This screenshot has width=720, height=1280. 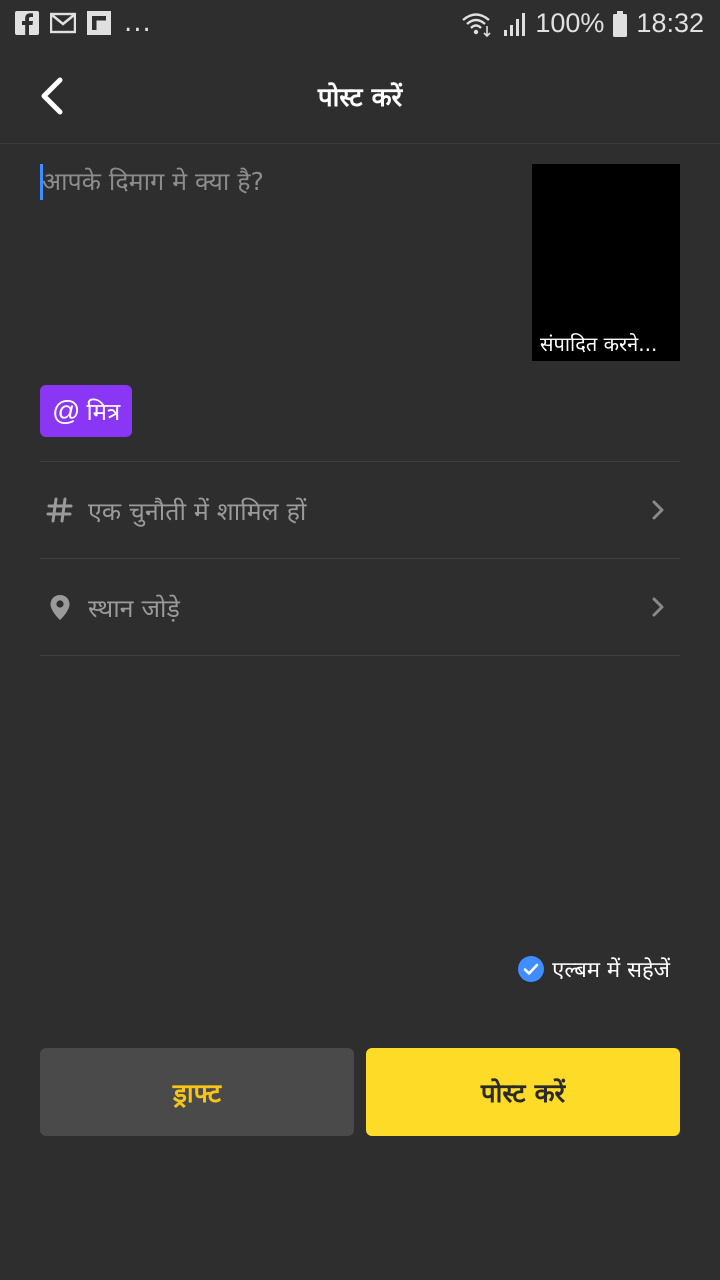 I want to click on wifi-icon, so click(x=476, y=24).